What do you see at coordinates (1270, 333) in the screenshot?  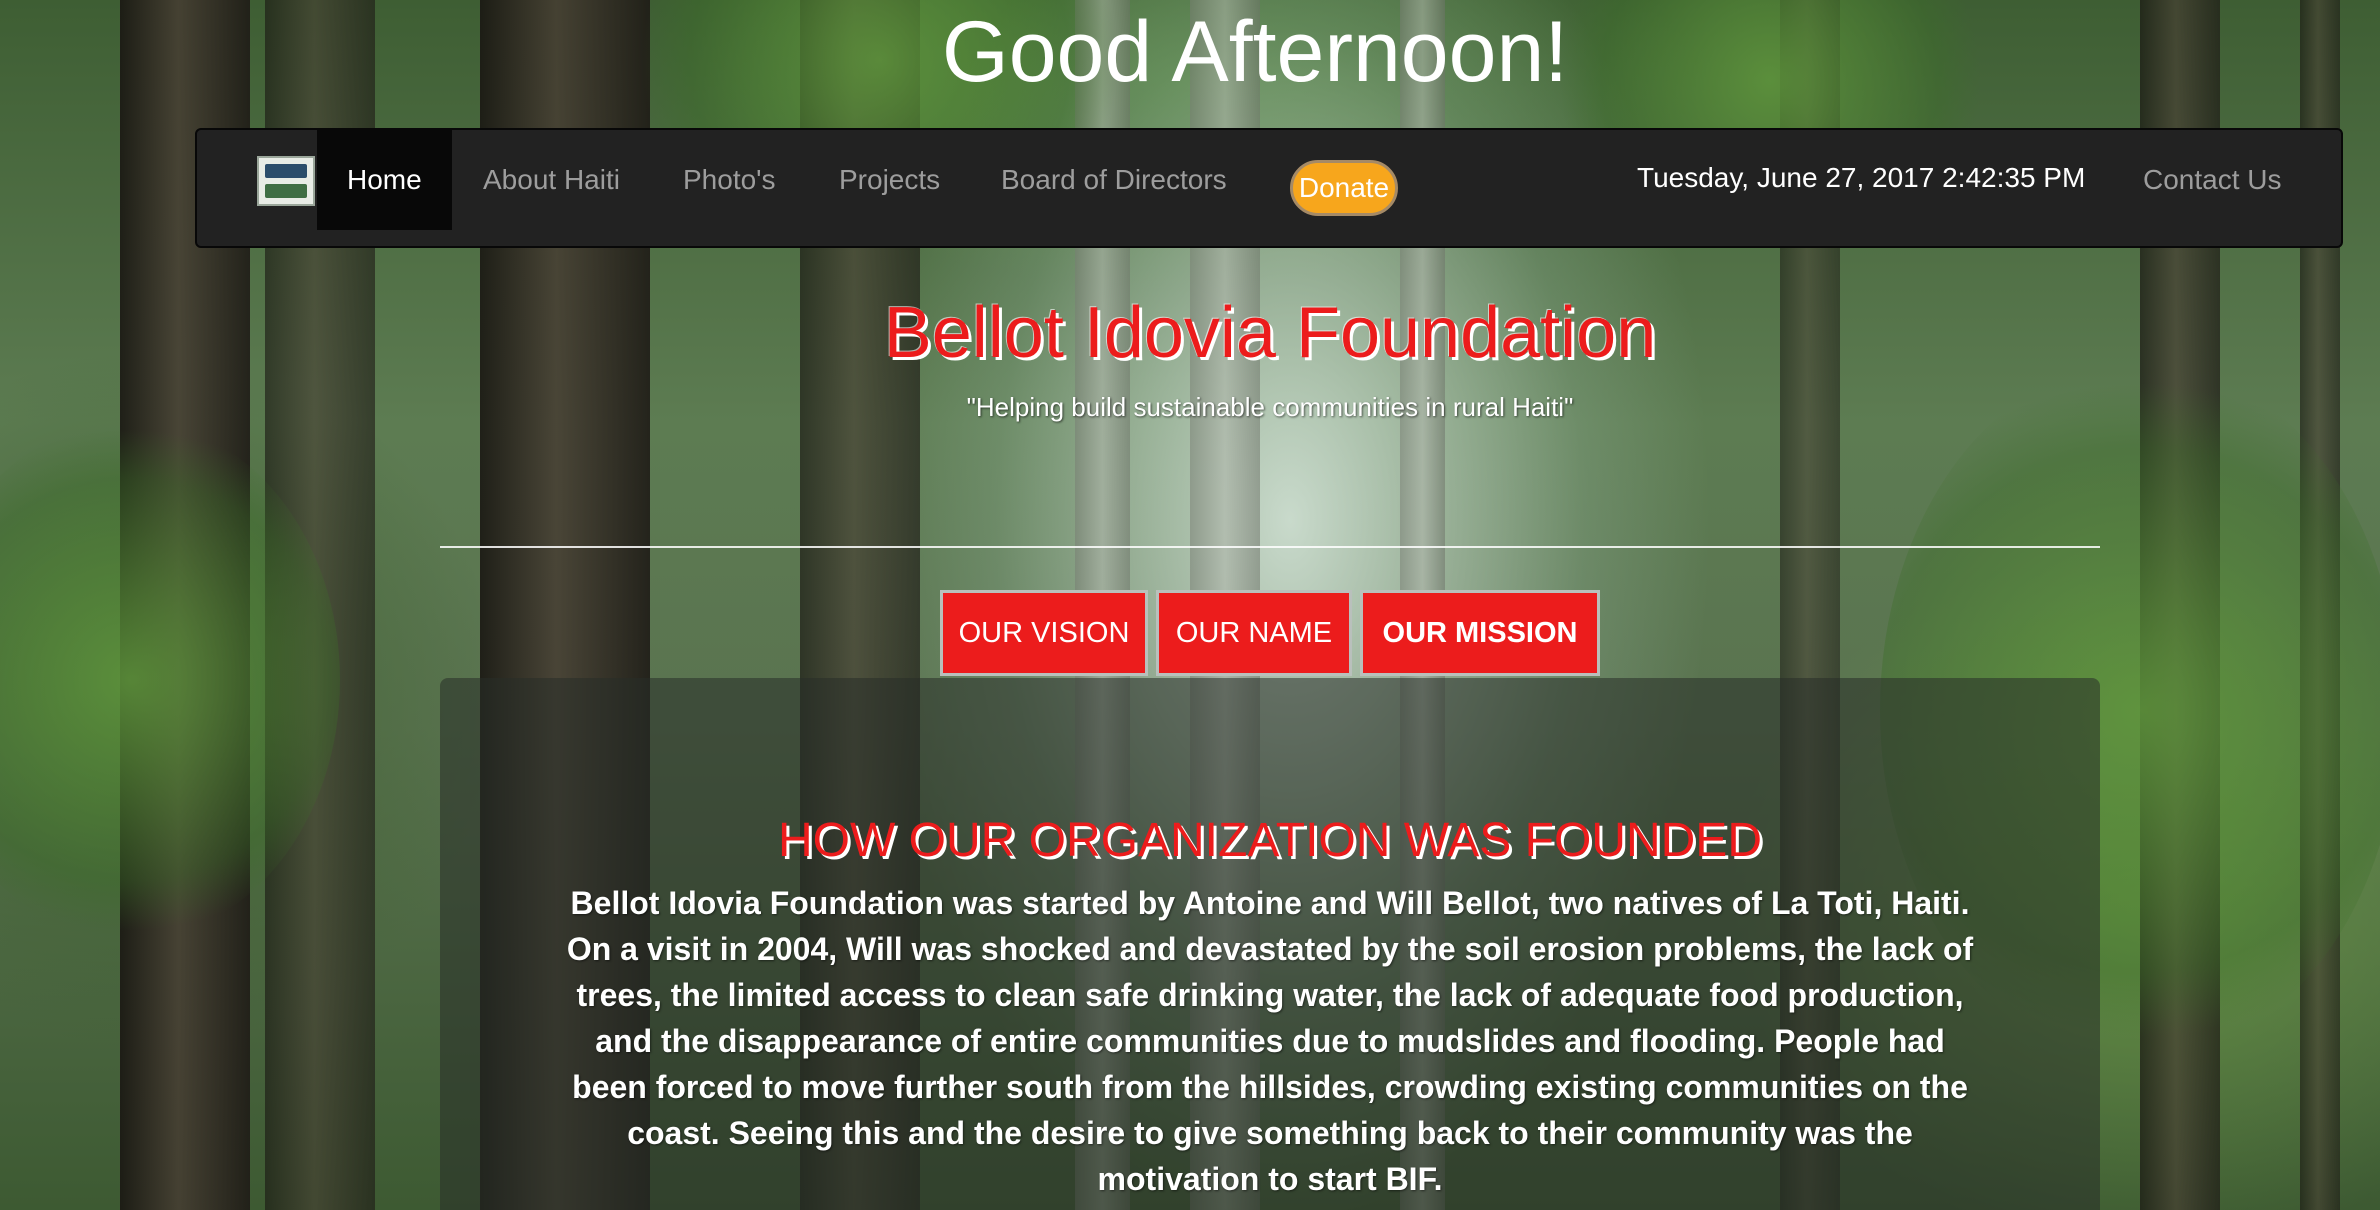 I see `foundation-title: Bellot Idovia Foundation` at bounding box center [1270, 333].